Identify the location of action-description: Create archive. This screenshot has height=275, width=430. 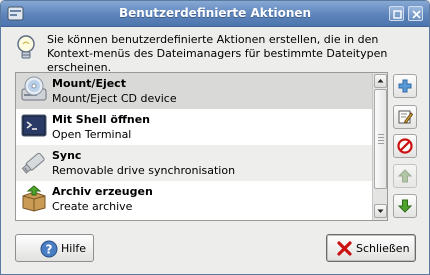
(92, 206).